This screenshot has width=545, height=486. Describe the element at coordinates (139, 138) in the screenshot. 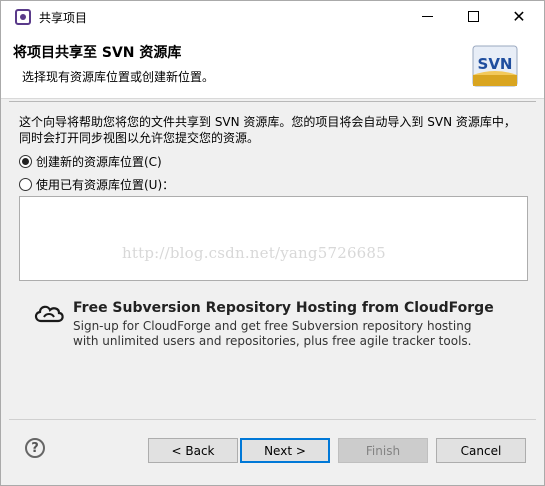

I see `description-line-2: 同时会打开同步视图以允许您提交您的资源。` at that location.